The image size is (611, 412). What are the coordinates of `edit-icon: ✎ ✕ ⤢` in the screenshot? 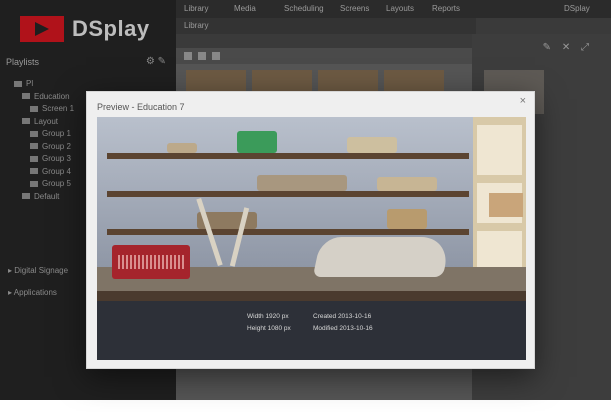 It's located at (568, 47).